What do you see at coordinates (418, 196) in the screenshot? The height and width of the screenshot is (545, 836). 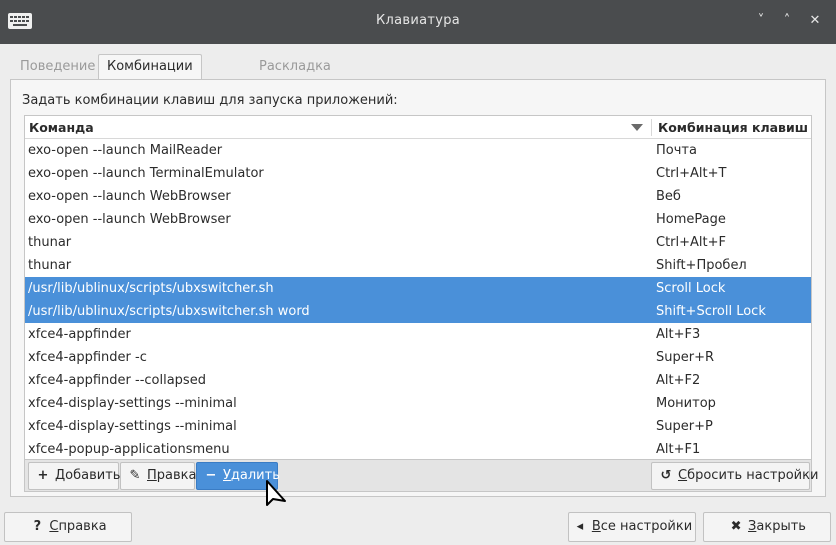 I see `table-row: exo-open --launch WebBrowser Веб` at bounding box center [418, 196].